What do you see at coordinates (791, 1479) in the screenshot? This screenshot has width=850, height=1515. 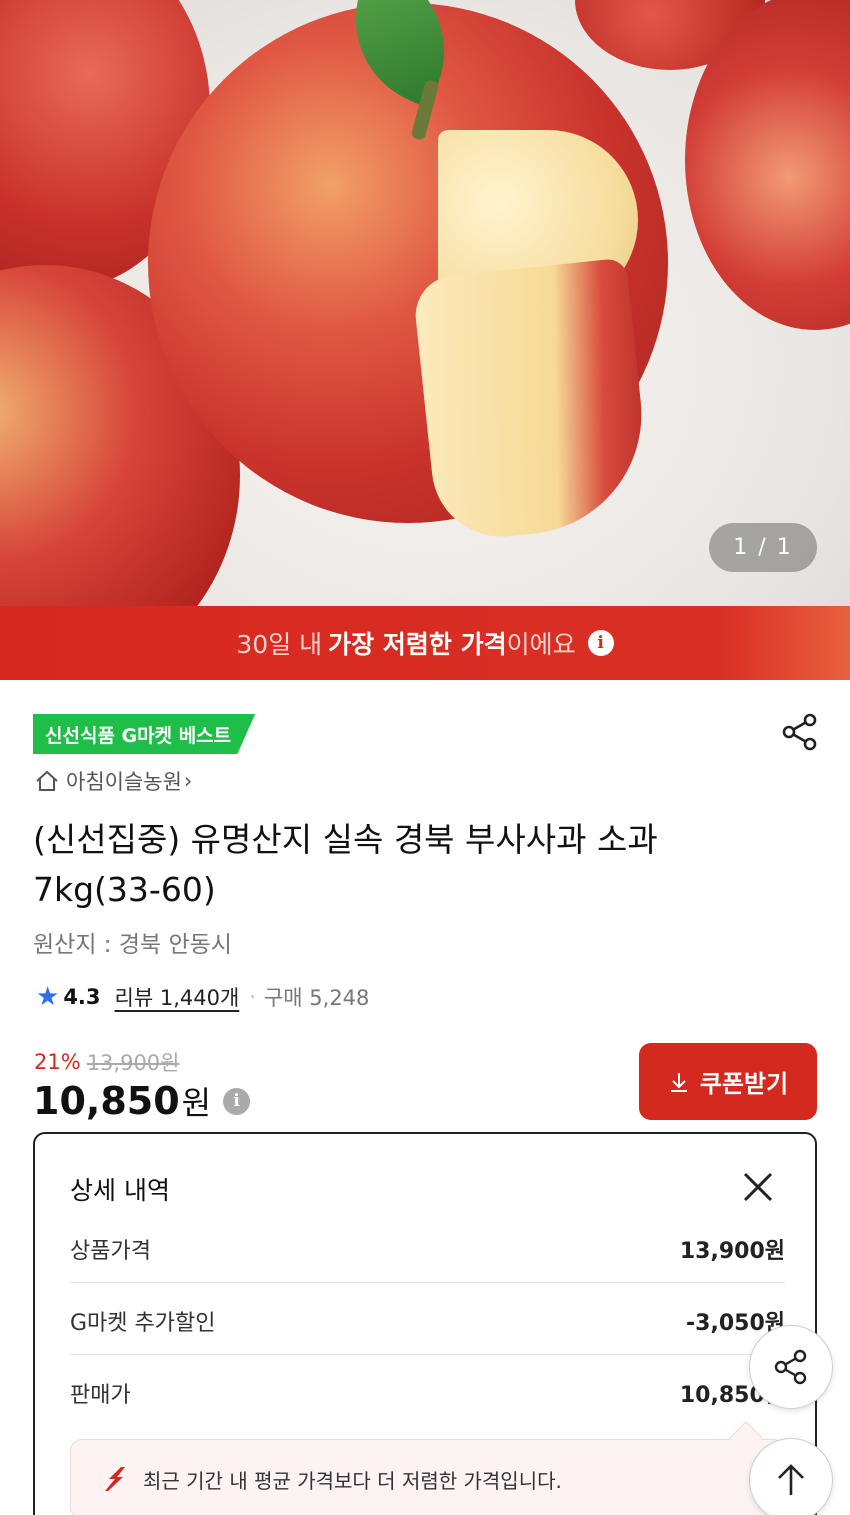 I see `arrow-up-icon` at bounding box center [791, 1479].